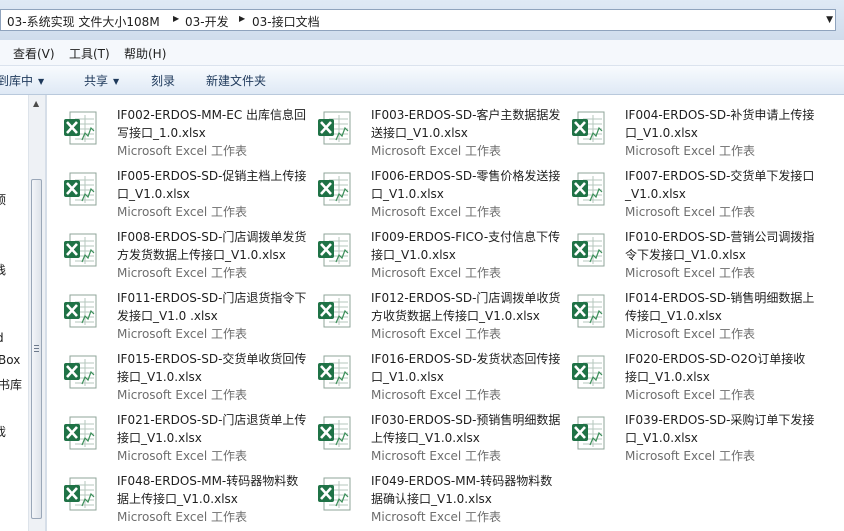  I want to click on nav-scrollbar-thumb, so click(36, 349).